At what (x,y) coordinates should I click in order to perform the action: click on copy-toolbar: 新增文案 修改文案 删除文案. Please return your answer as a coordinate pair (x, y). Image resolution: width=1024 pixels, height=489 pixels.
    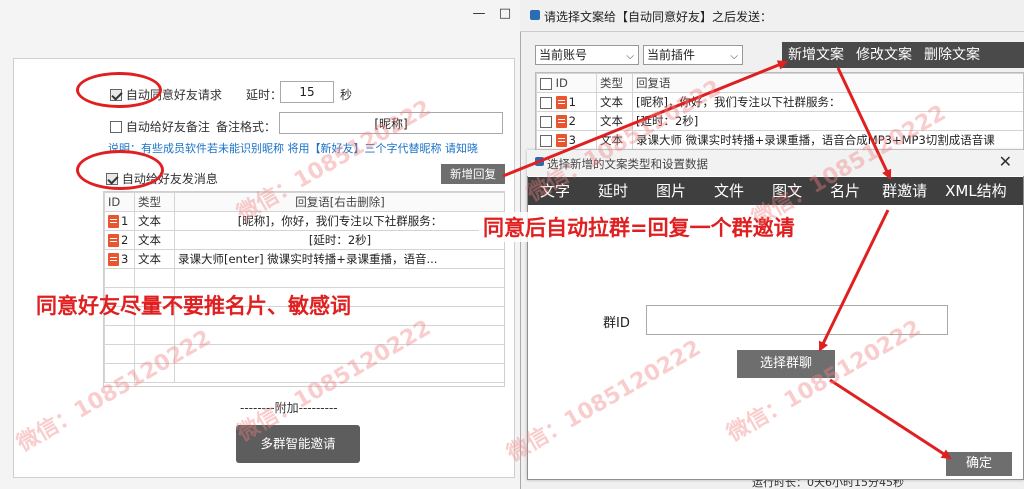
    Looking at the image, I should click on (903, 55).